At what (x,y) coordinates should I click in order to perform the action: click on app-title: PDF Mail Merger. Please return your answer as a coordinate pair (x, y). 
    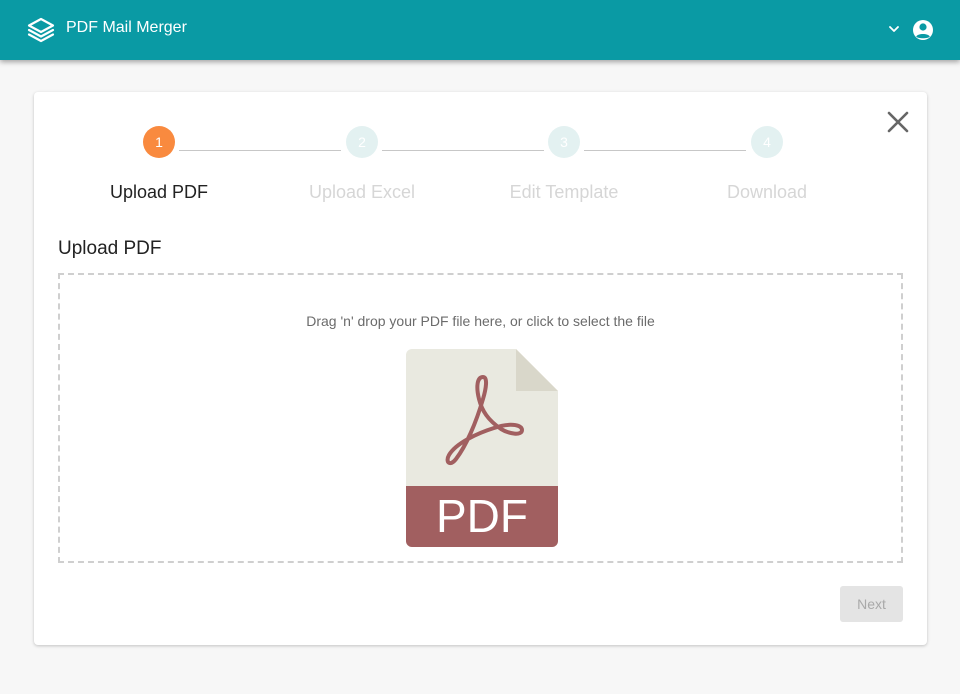
    Looking at the image, I should click on (126, 27).